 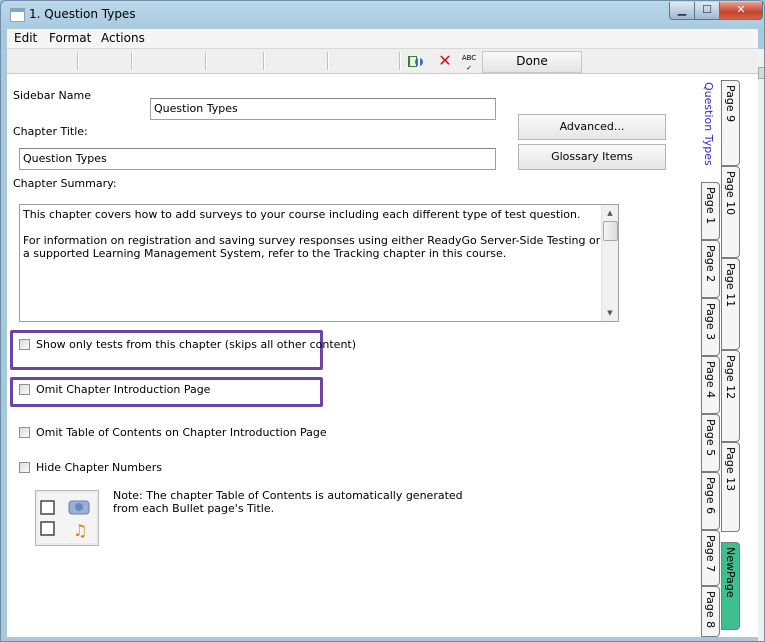 What do you see at coordinates (710, 322) in the screenshot?
I see `tab-label: Page 3` at bounding box center [710, 322].